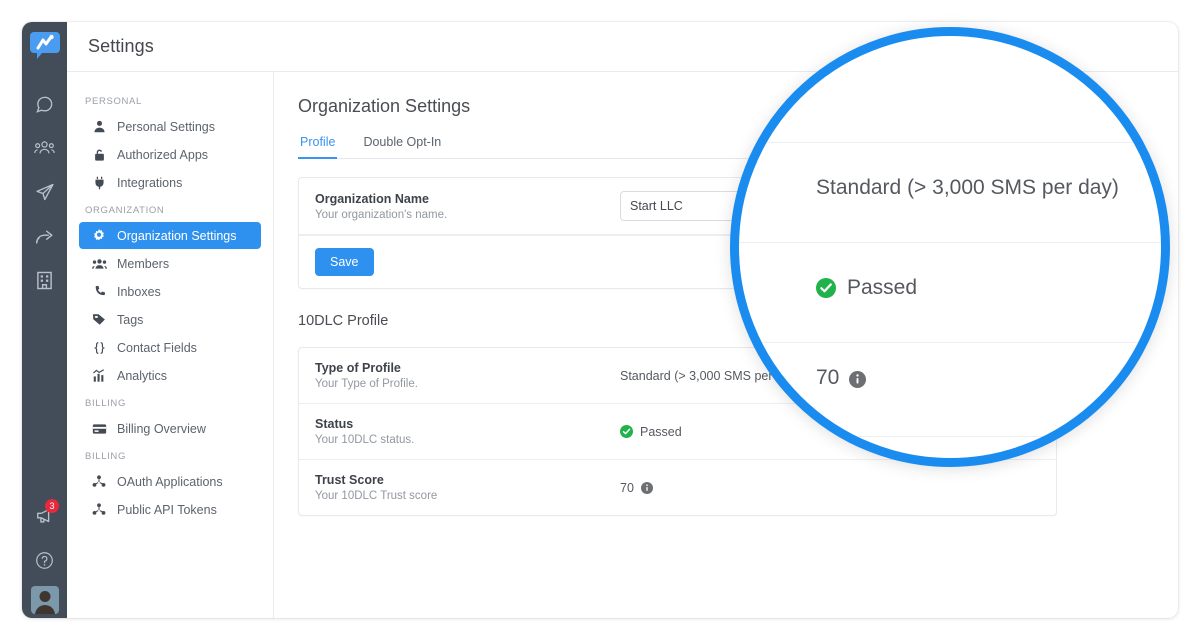  I want to click on magnified-type-of-profile-text: Standard (> 3,000 SMS per day), so click(967, 187).